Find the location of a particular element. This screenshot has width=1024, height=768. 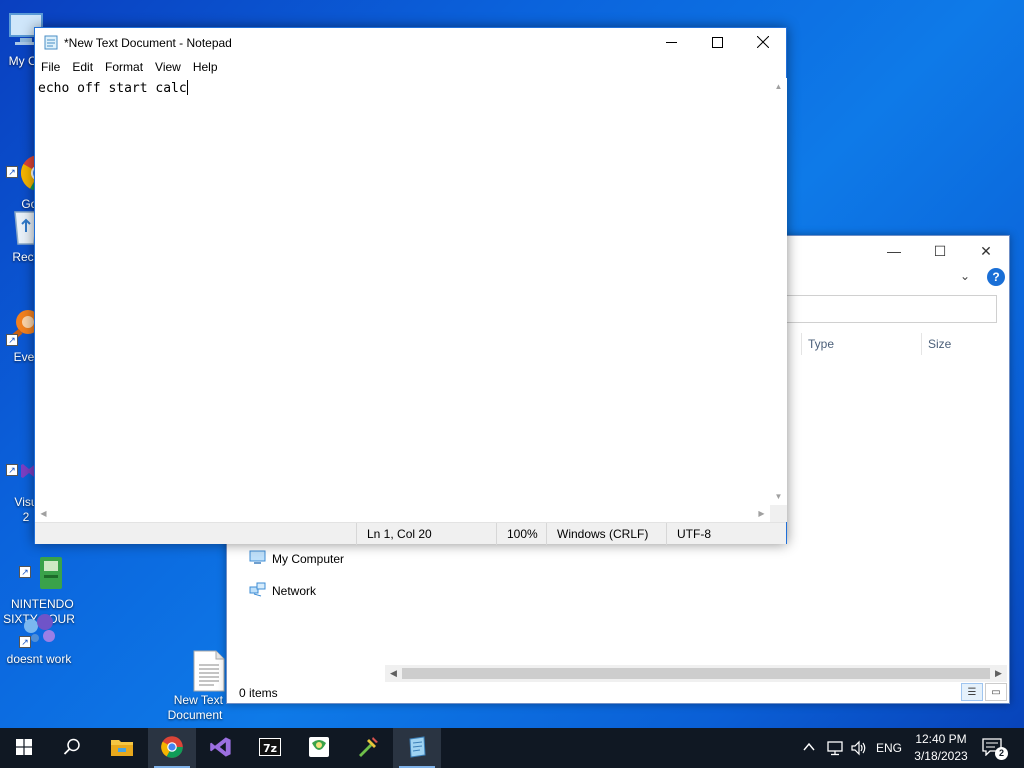

speaker-icon is located at coordinates (859, 749).